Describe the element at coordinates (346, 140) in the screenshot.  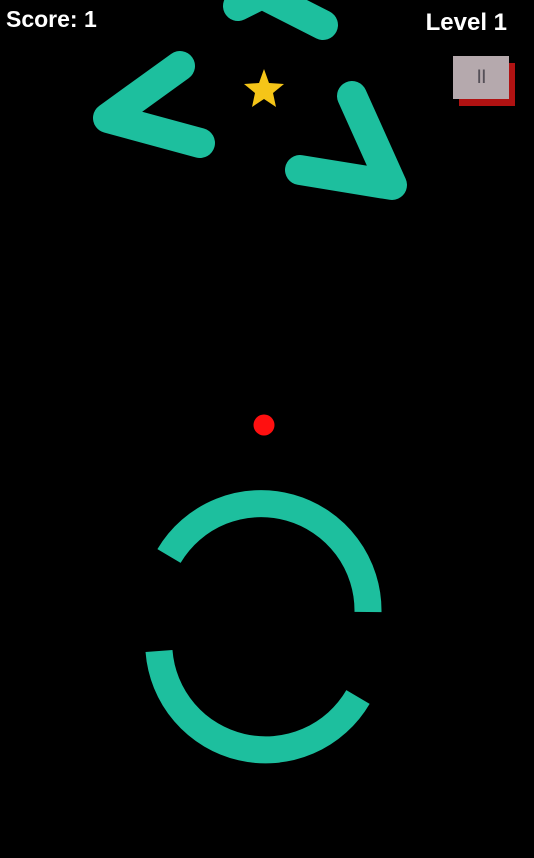
I see `triangle-arm-right` at that location.